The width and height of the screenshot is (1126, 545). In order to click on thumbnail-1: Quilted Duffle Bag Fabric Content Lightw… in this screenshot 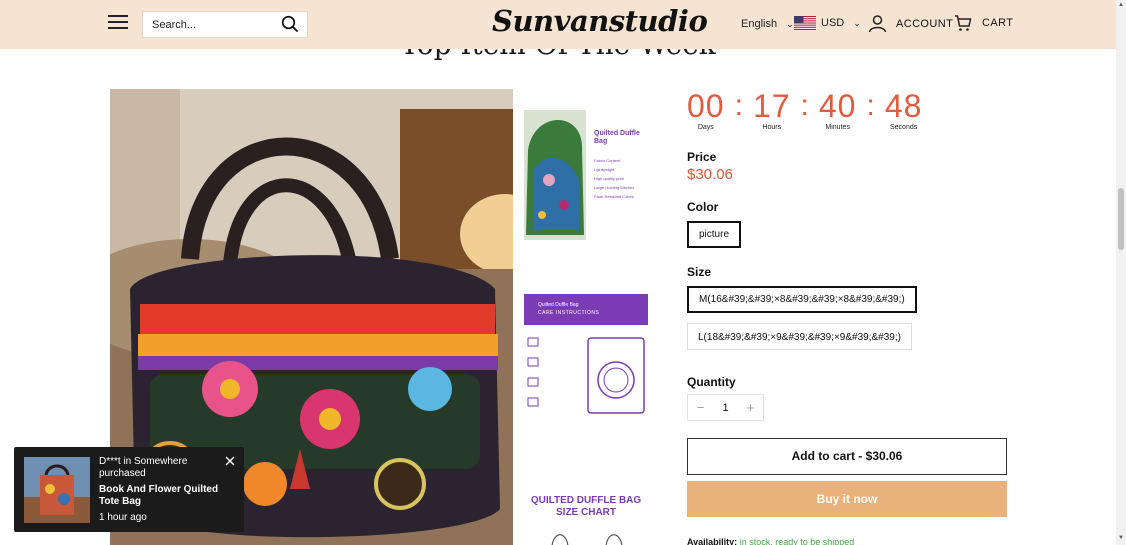, I will do `click(586, 175)`.